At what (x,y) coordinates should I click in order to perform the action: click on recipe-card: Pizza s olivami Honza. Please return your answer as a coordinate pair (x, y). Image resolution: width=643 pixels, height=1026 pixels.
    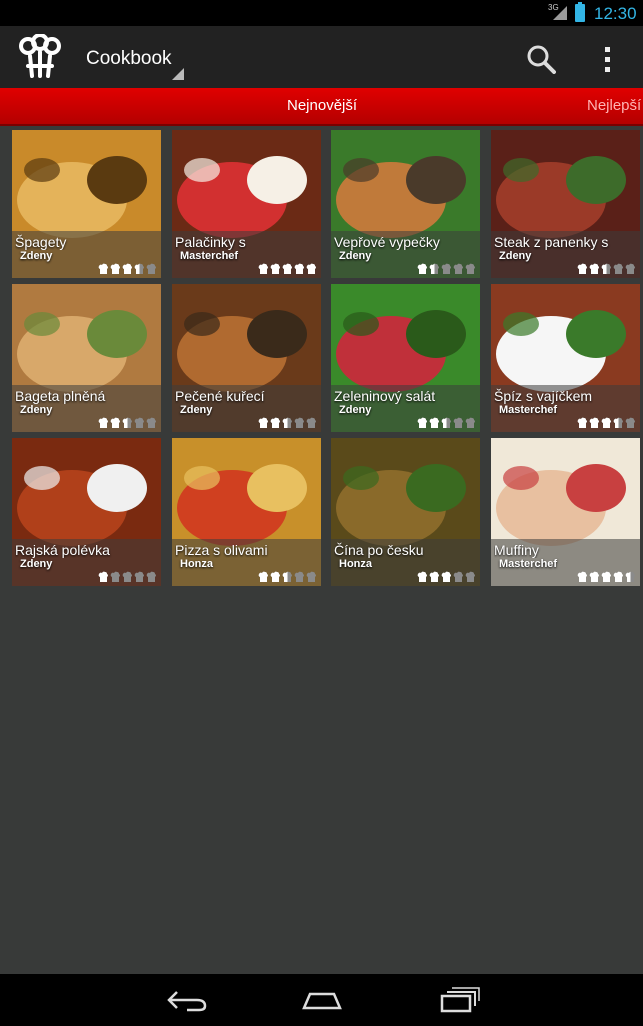
    Looking at the image, I should click on (246, 512).